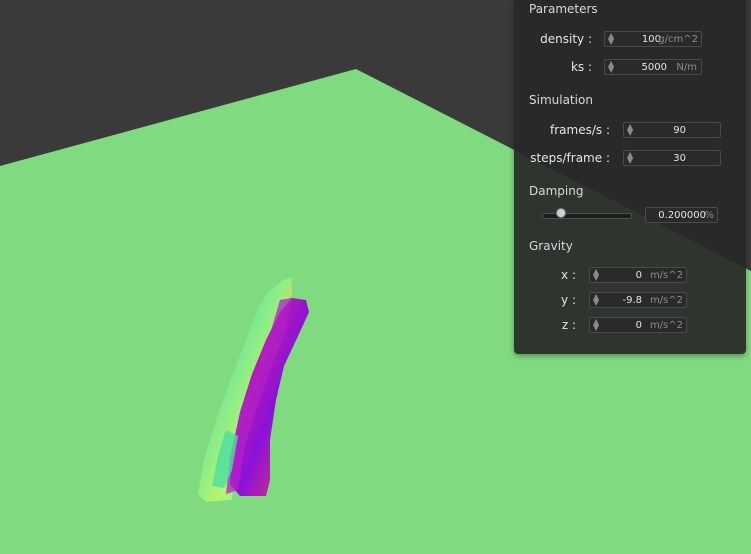 The height and width of the screenshot is (554, 751). I want to click on ks-field: ▲ ▼ 5000 N/m, so click(653, 67).